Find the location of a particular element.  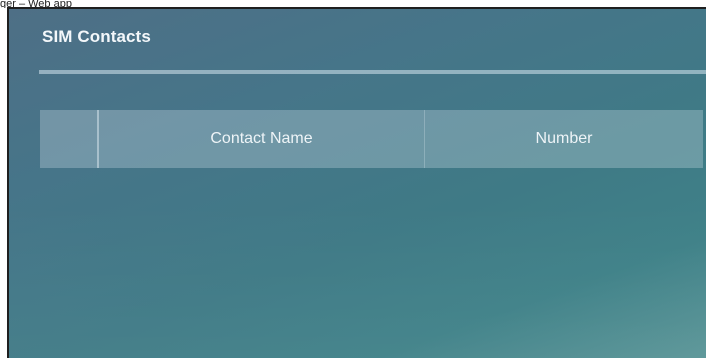

number-column-header: Number is located at coordinates (564, 139).